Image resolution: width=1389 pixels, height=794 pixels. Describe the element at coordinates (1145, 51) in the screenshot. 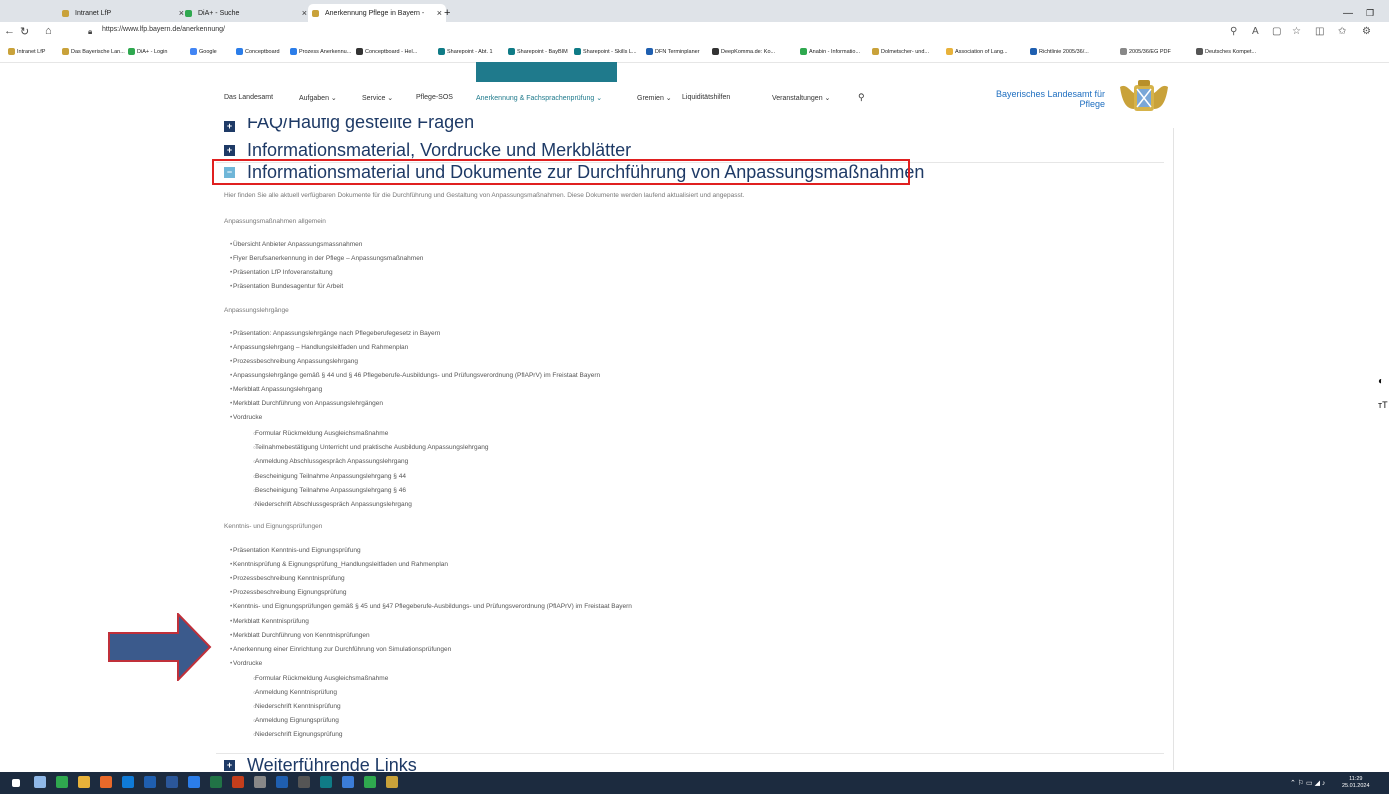

I see `favorite-link: 2005/36/EG PDF` at that location.